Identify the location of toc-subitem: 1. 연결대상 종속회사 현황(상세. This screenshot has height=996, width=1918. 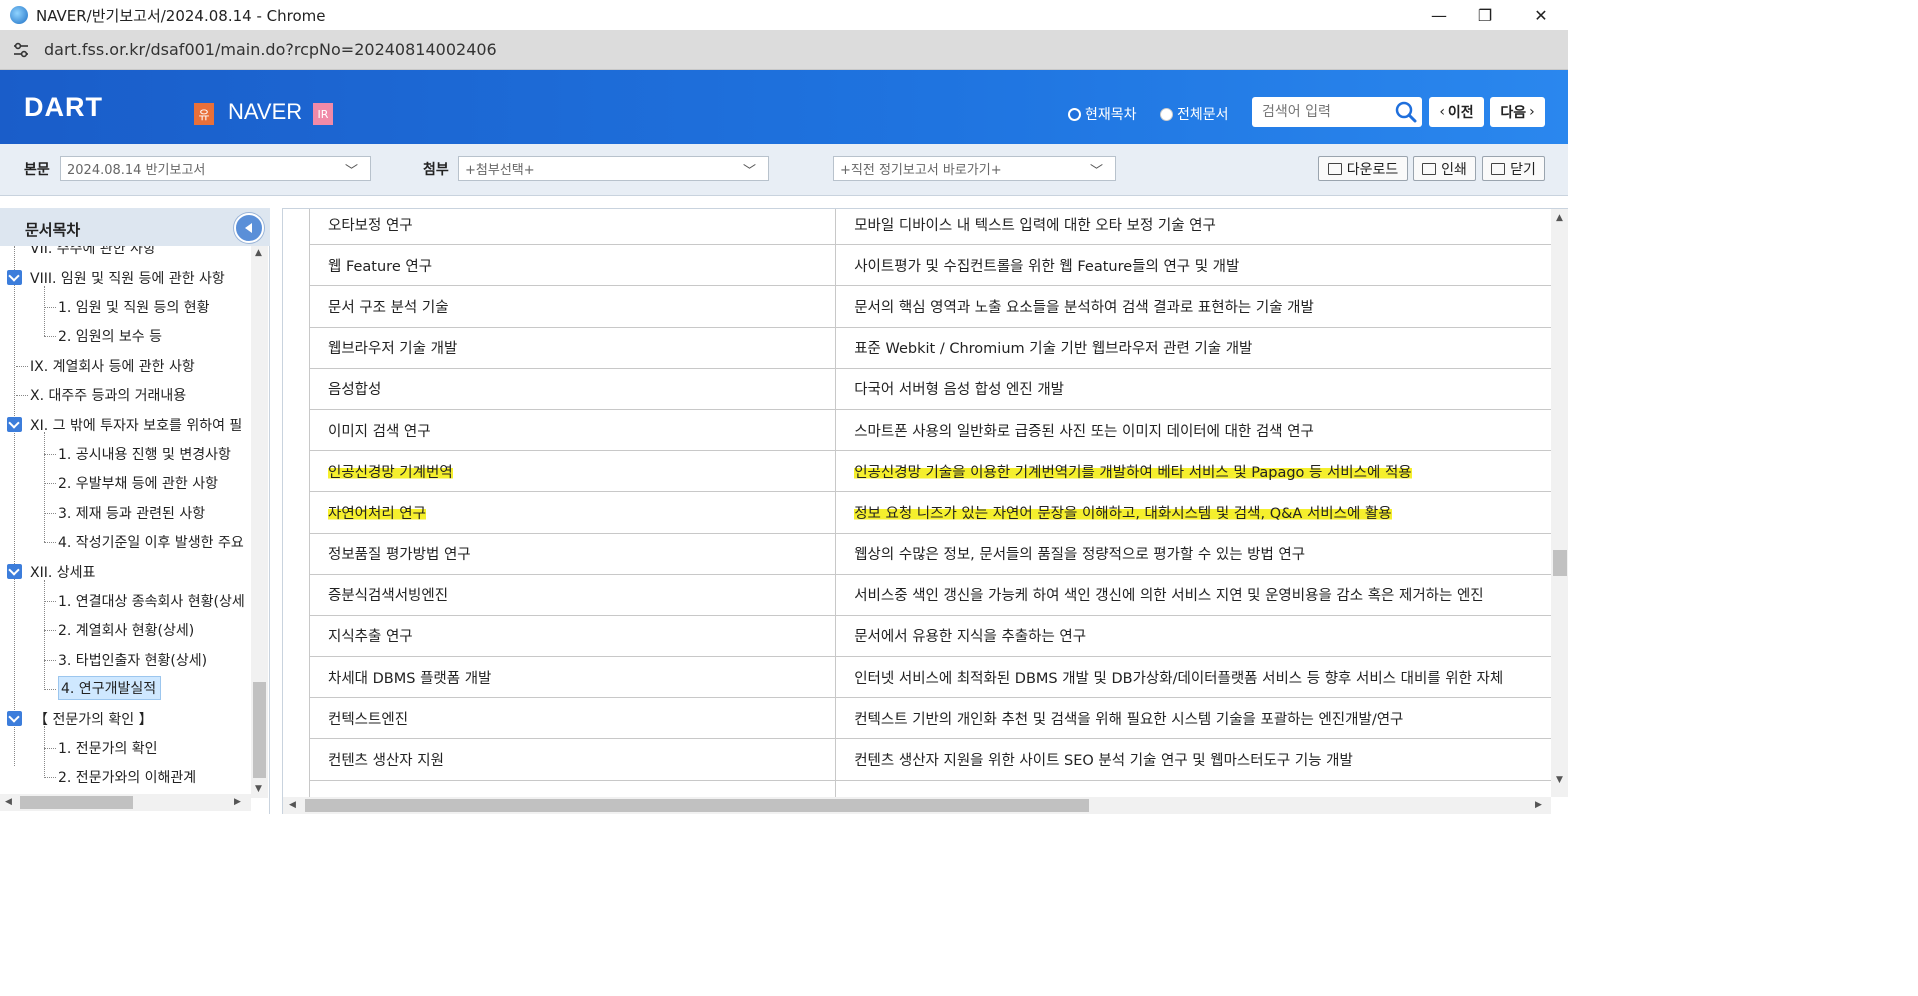
(151, 601).